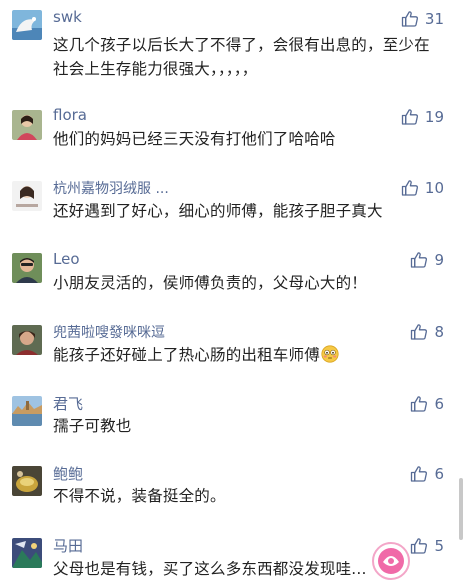 The image size is (464, 587). I want to click on username: 马田, so click(68, 545).